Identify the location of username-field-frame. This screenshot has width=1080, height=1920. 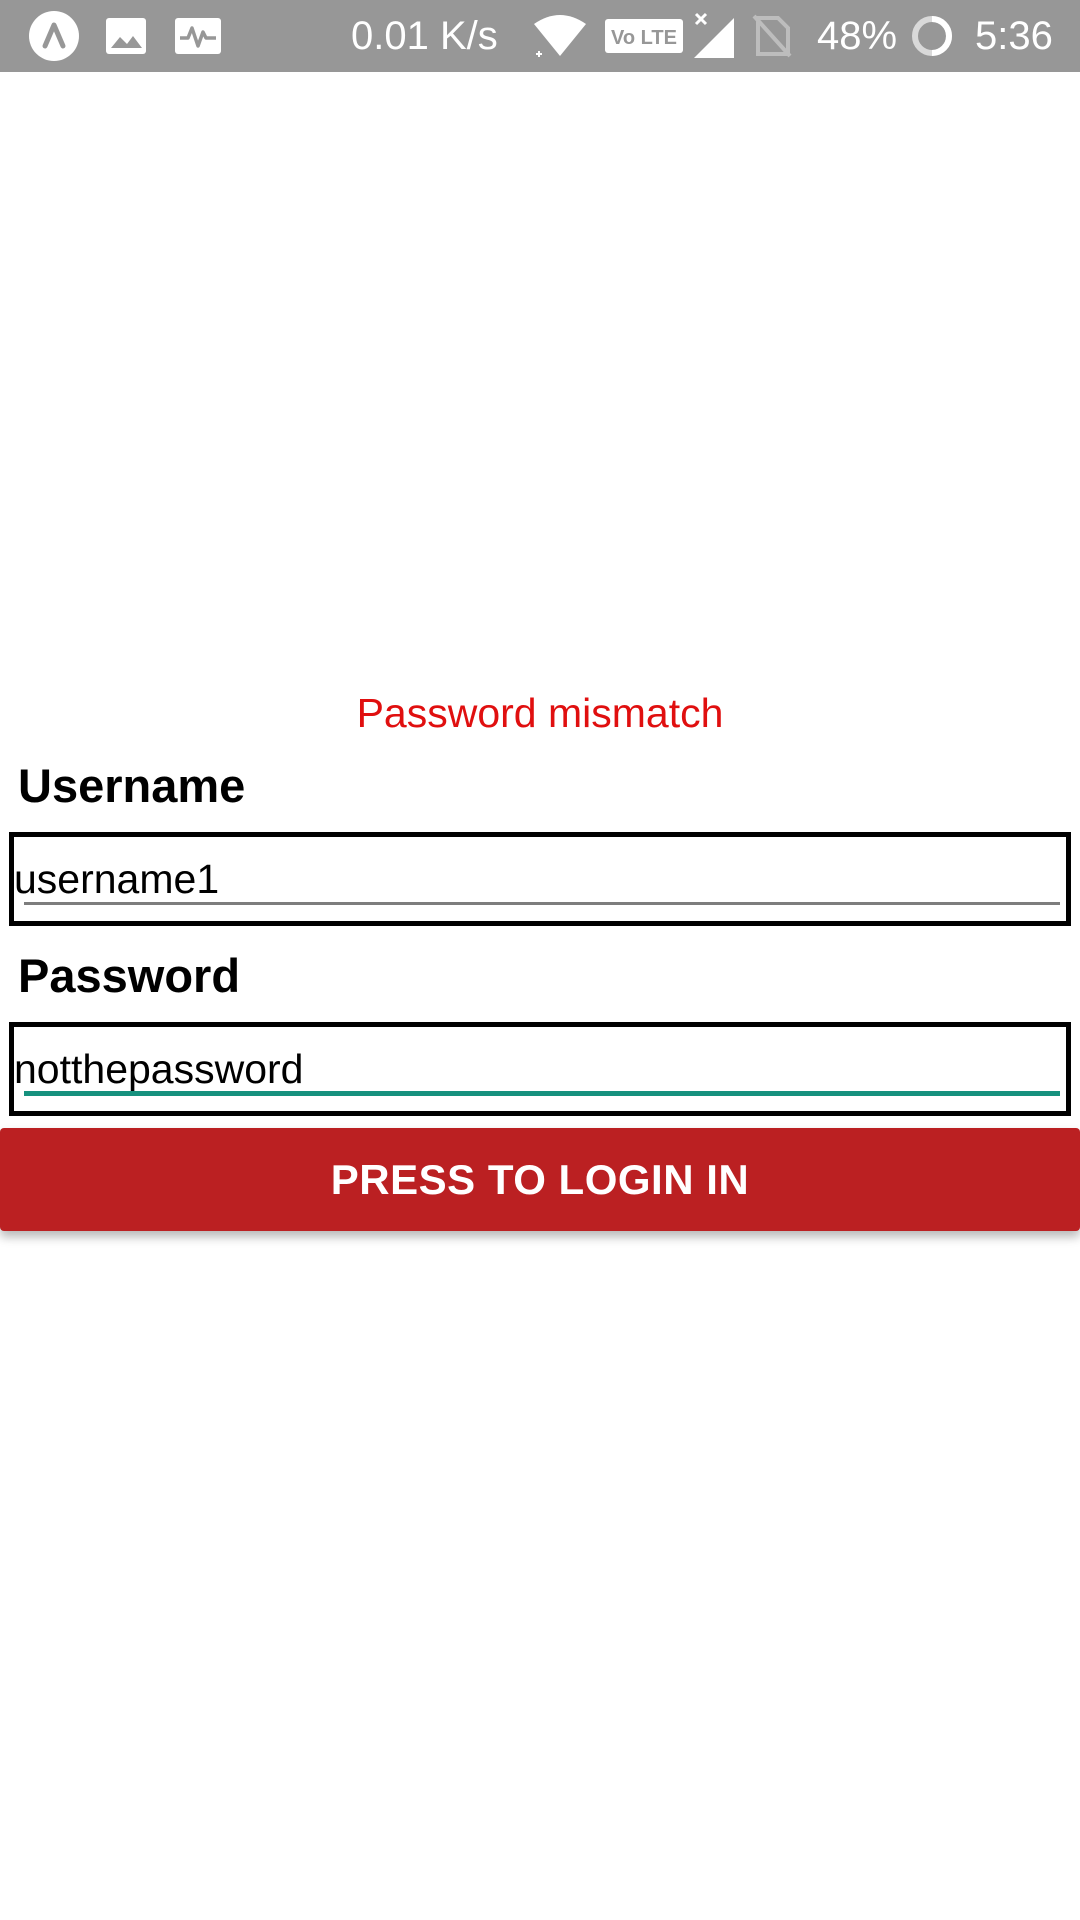
(540, 879).